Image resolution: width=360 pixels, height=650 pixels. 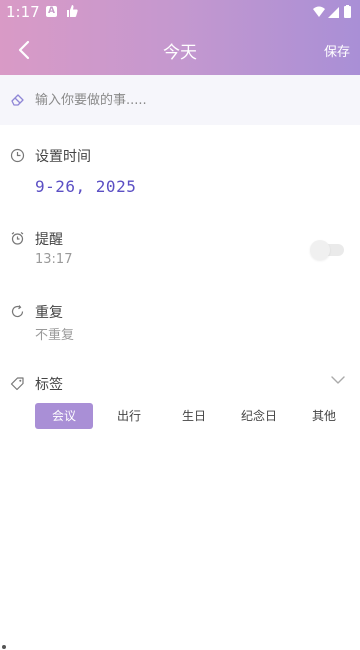 I want to click on tag-anniversary: 纪念日, so click(x=259, y=416).